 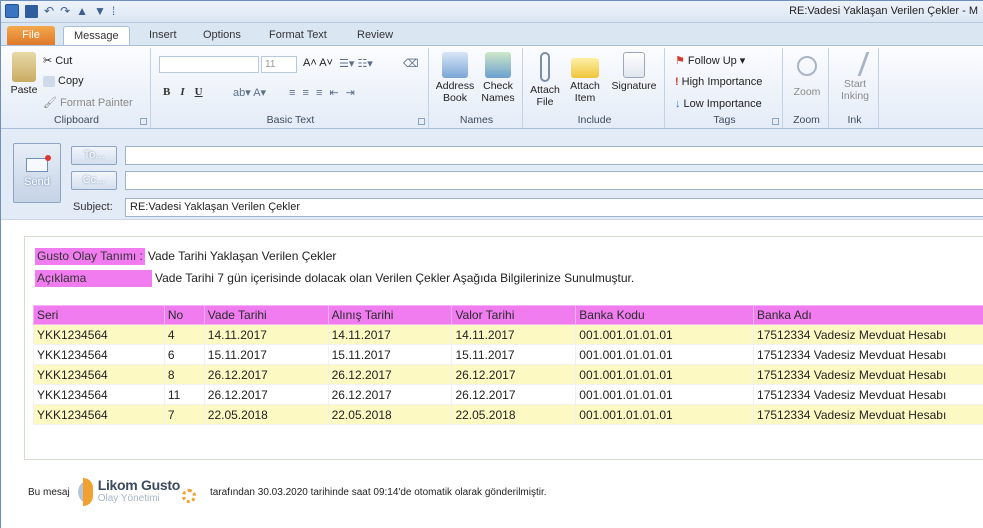 What do you see at coordinates (514, 315) in the screenshot?
I see `col-valor-tarihi: Valor Tarihi` at bounding box center [514, 315].